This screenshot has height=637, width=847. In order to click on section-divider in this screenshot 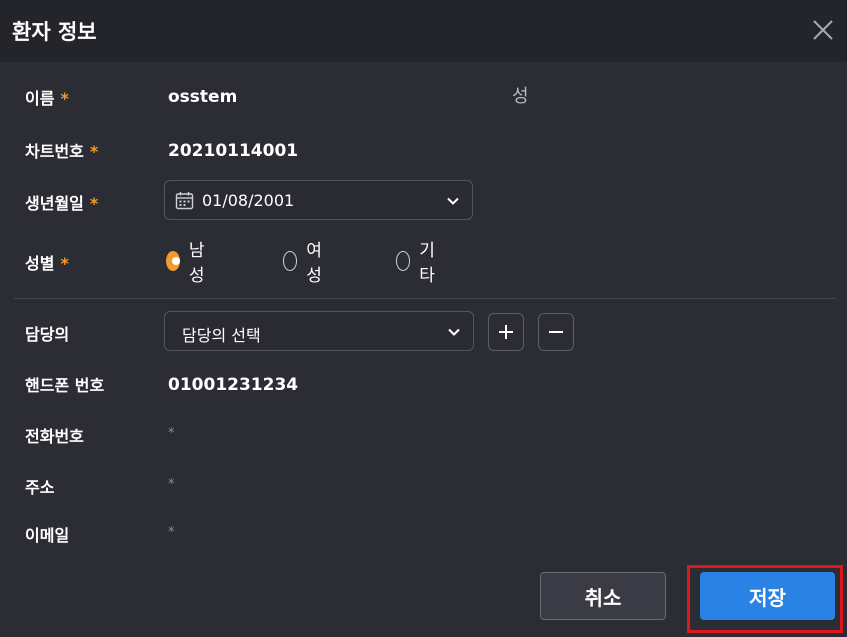, I will do `click(425, 298)`.